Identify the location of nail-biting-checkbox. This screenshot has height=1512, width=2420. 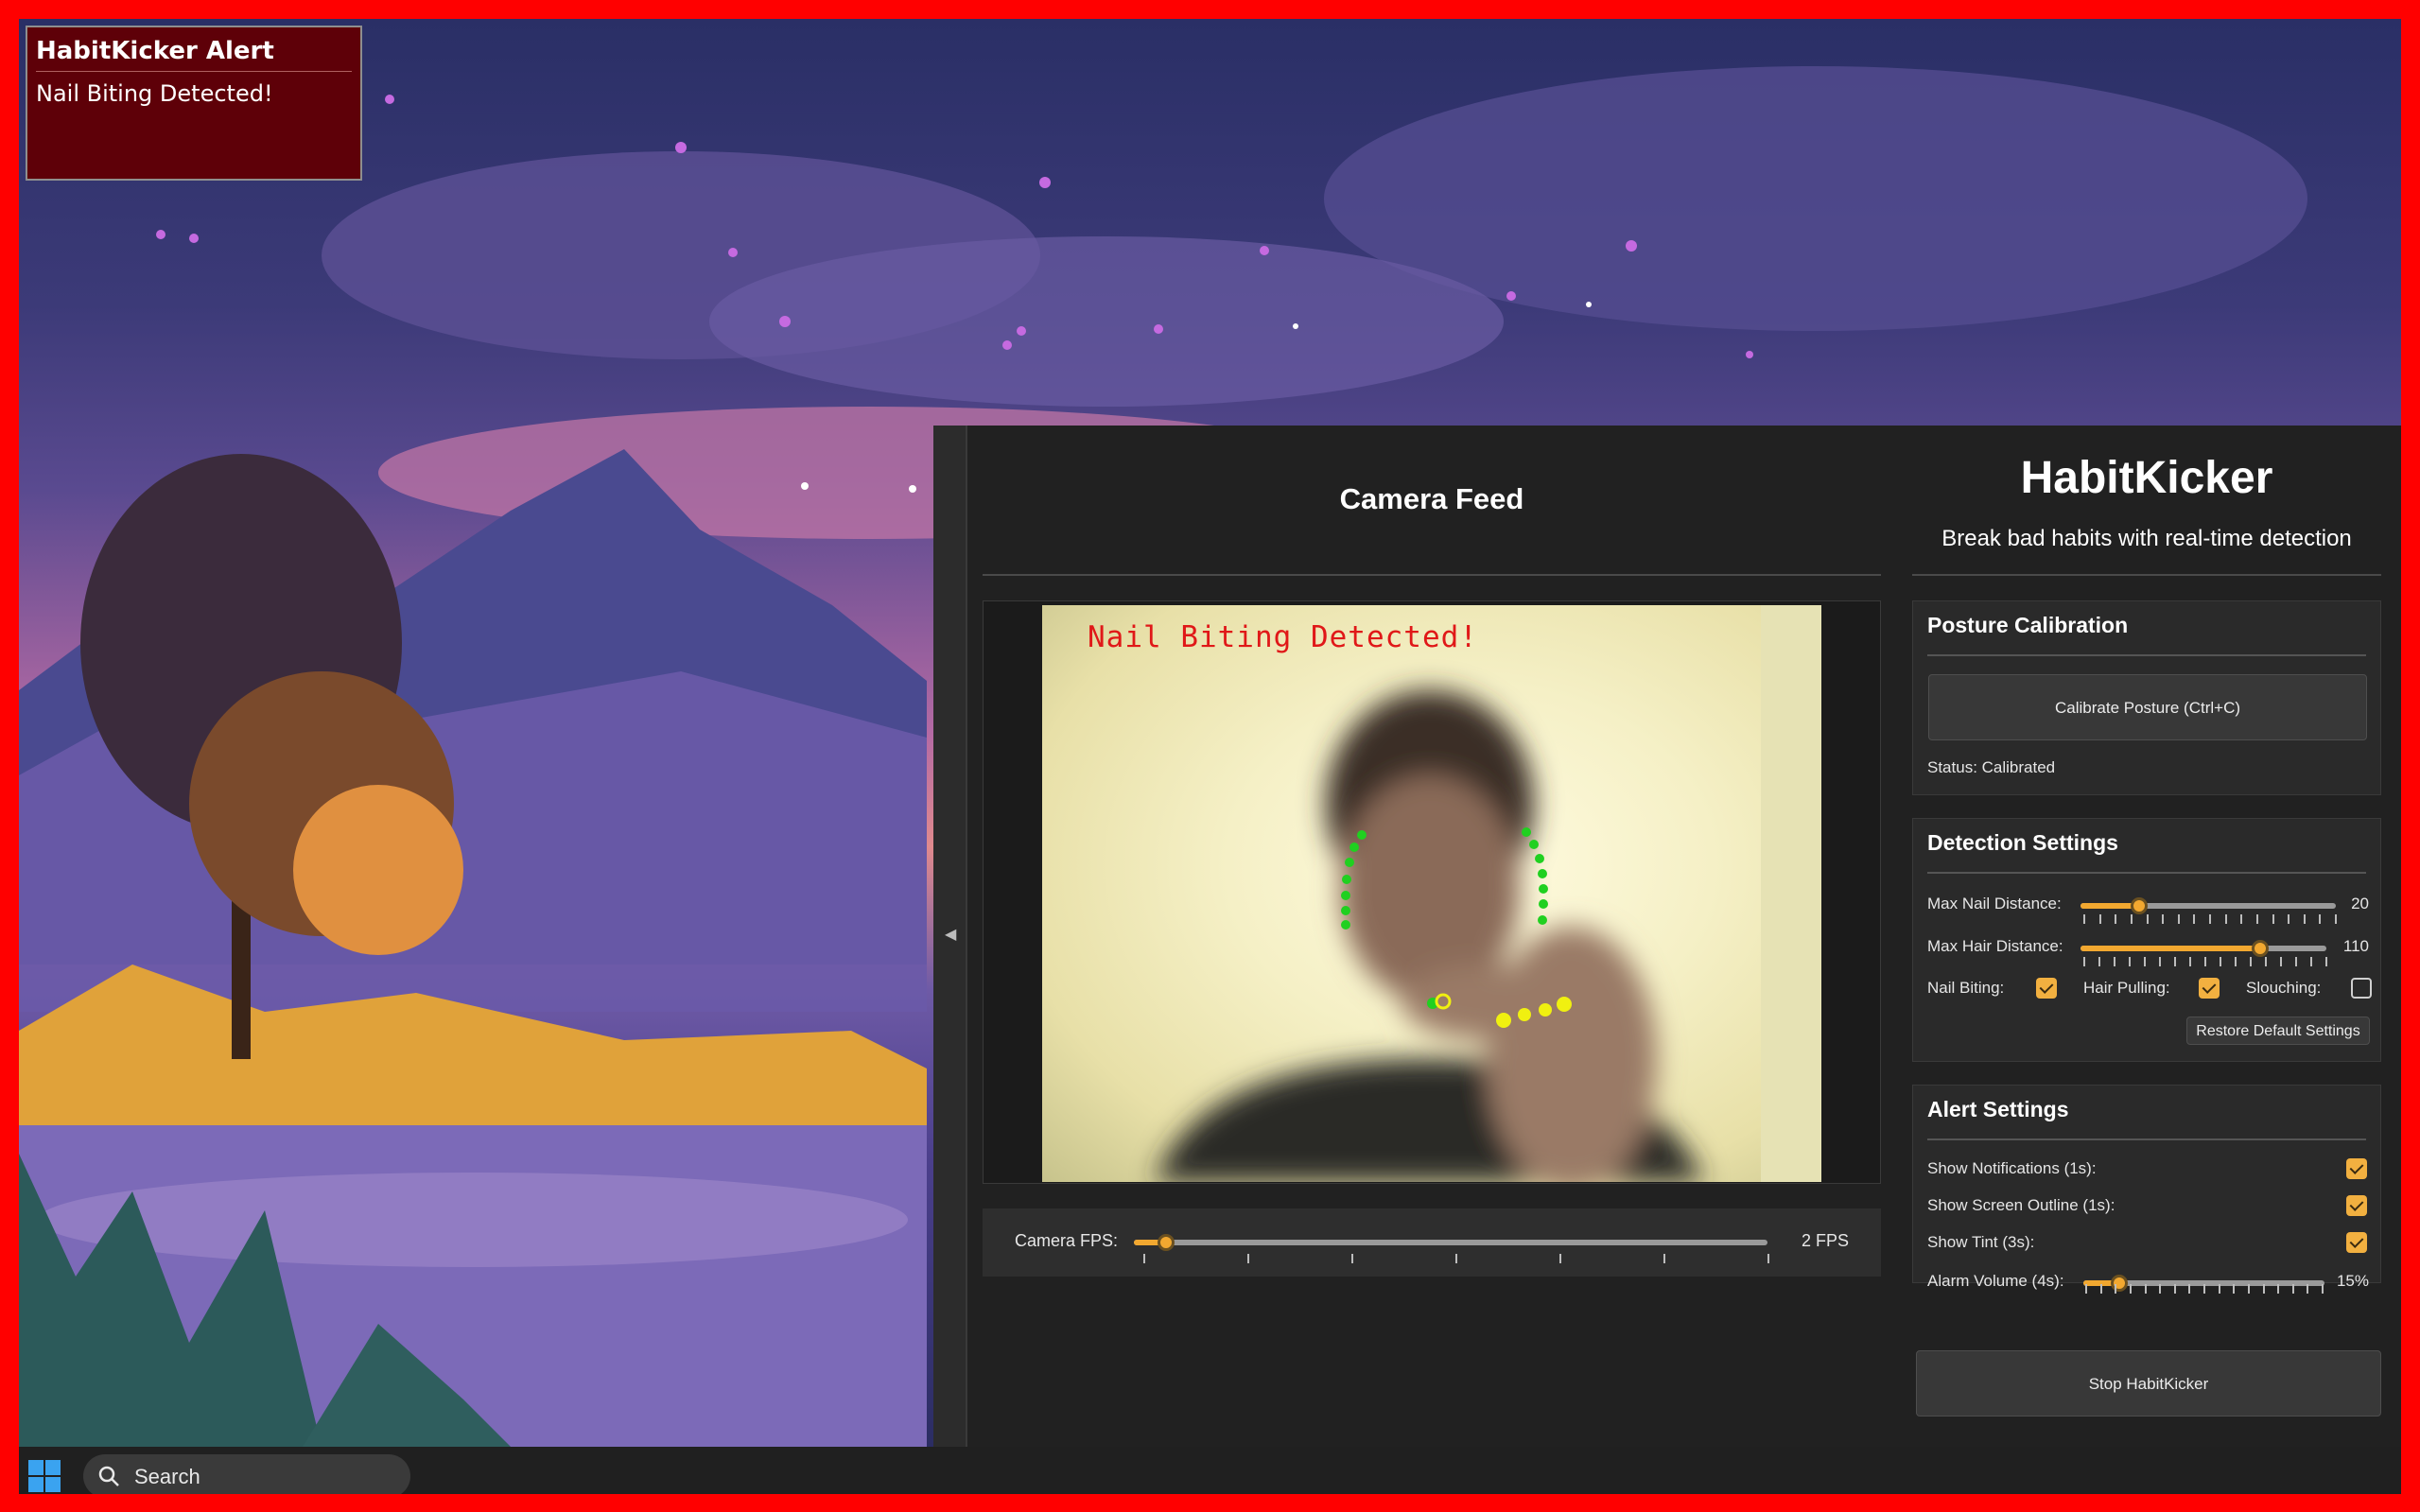
(2047, 988).